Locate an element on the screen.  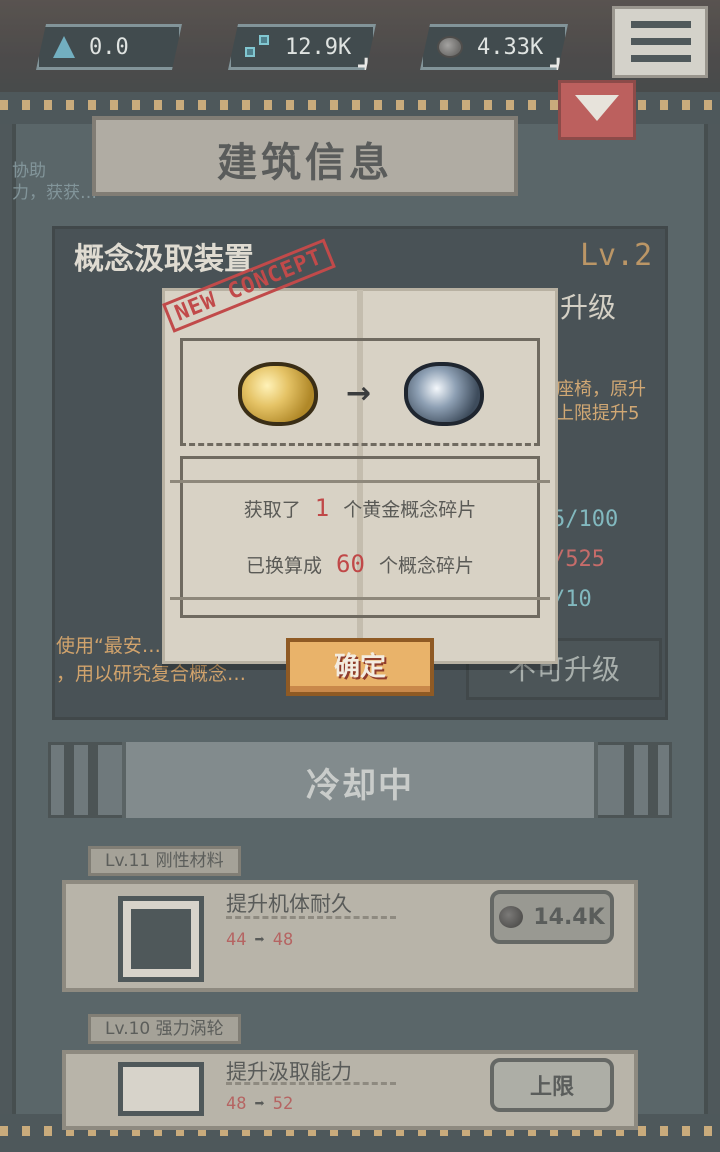
concept-fragment-icon is located at coordinates (444, 394).